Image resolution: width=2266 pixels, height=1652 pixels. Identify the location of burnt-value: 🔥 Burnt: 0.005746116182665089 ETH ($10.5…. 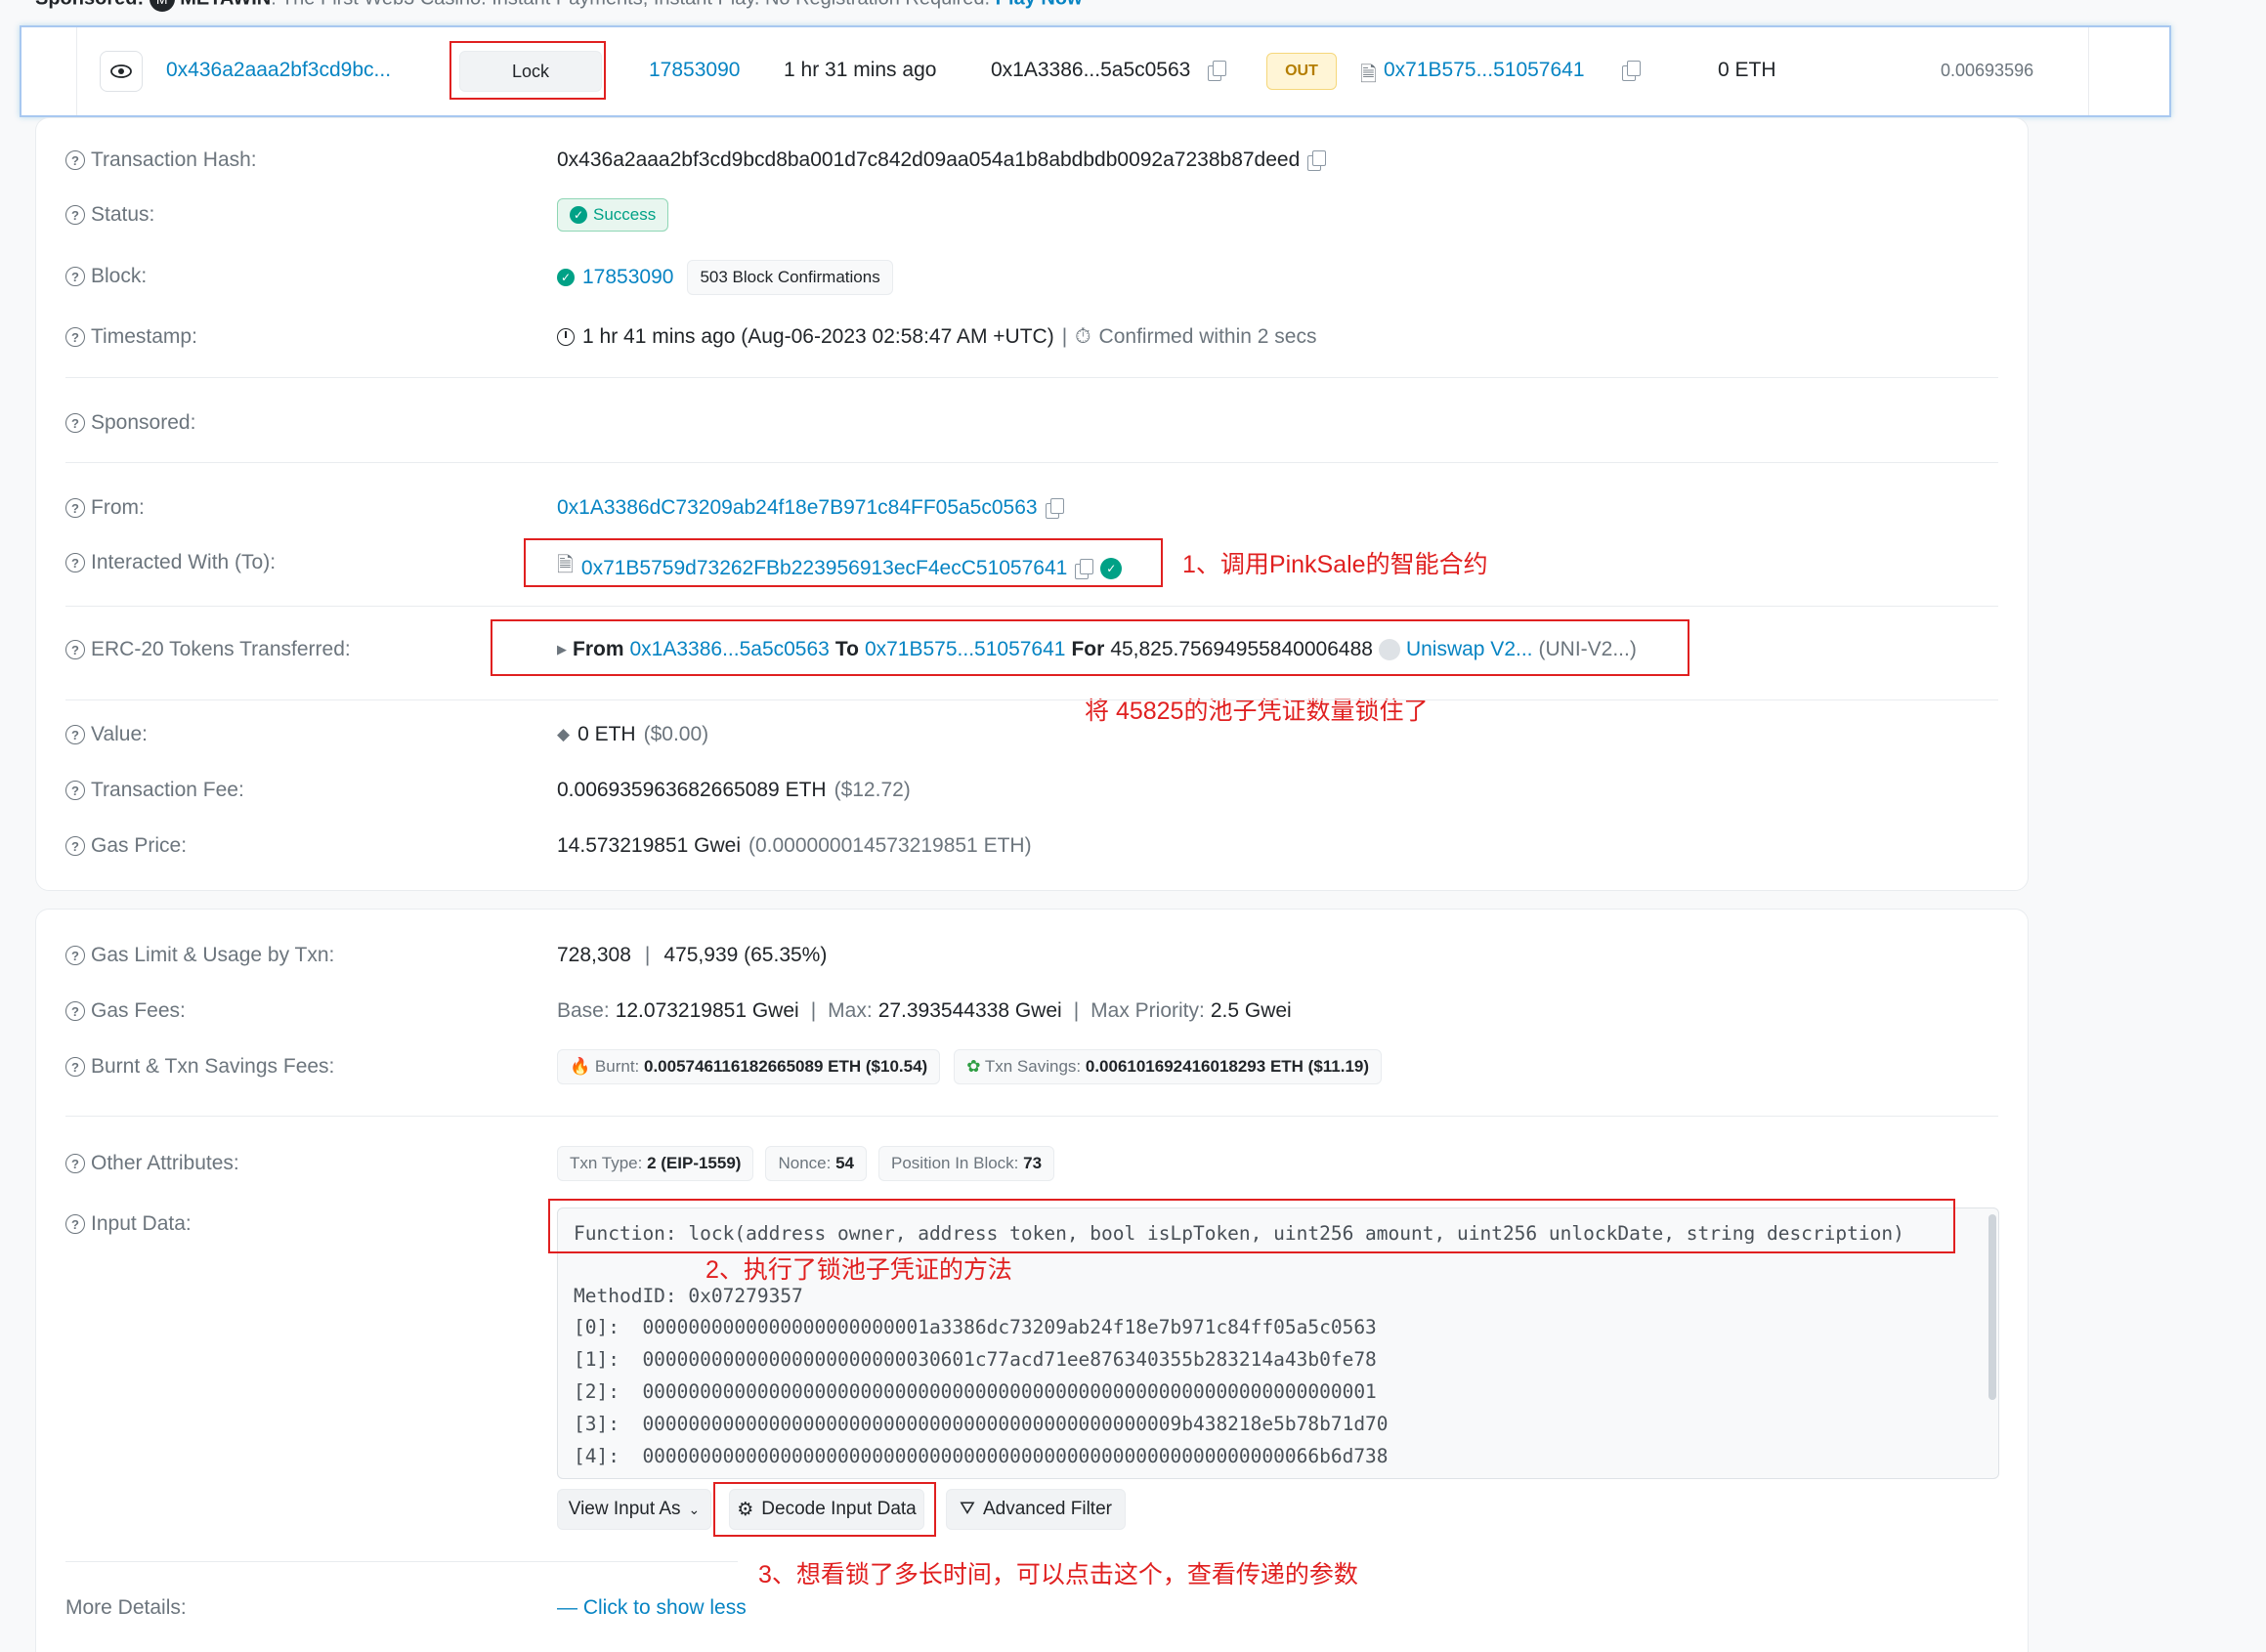
(970, 1066).